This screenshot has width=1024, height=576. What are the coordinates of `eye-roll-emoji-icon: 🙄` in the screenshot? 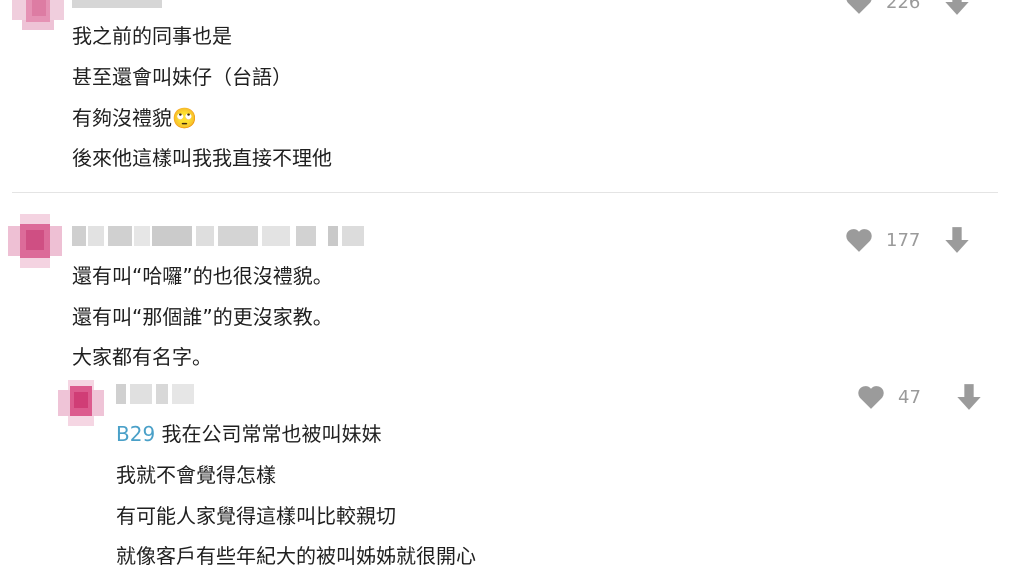 It's located at (184, 118).